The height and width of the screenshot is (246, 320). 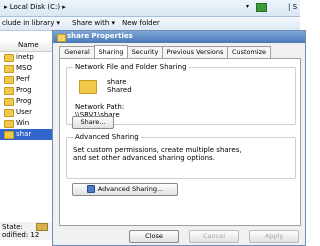 I want to click on dialog-titlebar: share Properties, so click(x=179, y=37).